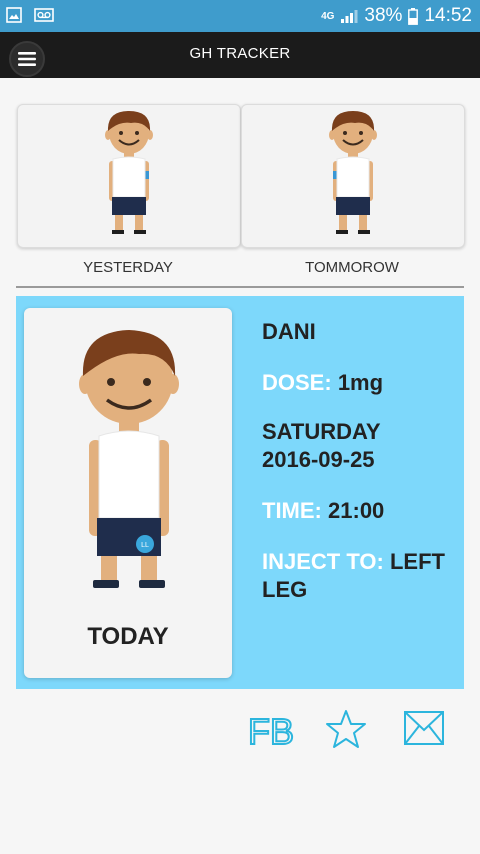 The image size is (480, 854). I want to click on mail-icon, so click(424, 728).